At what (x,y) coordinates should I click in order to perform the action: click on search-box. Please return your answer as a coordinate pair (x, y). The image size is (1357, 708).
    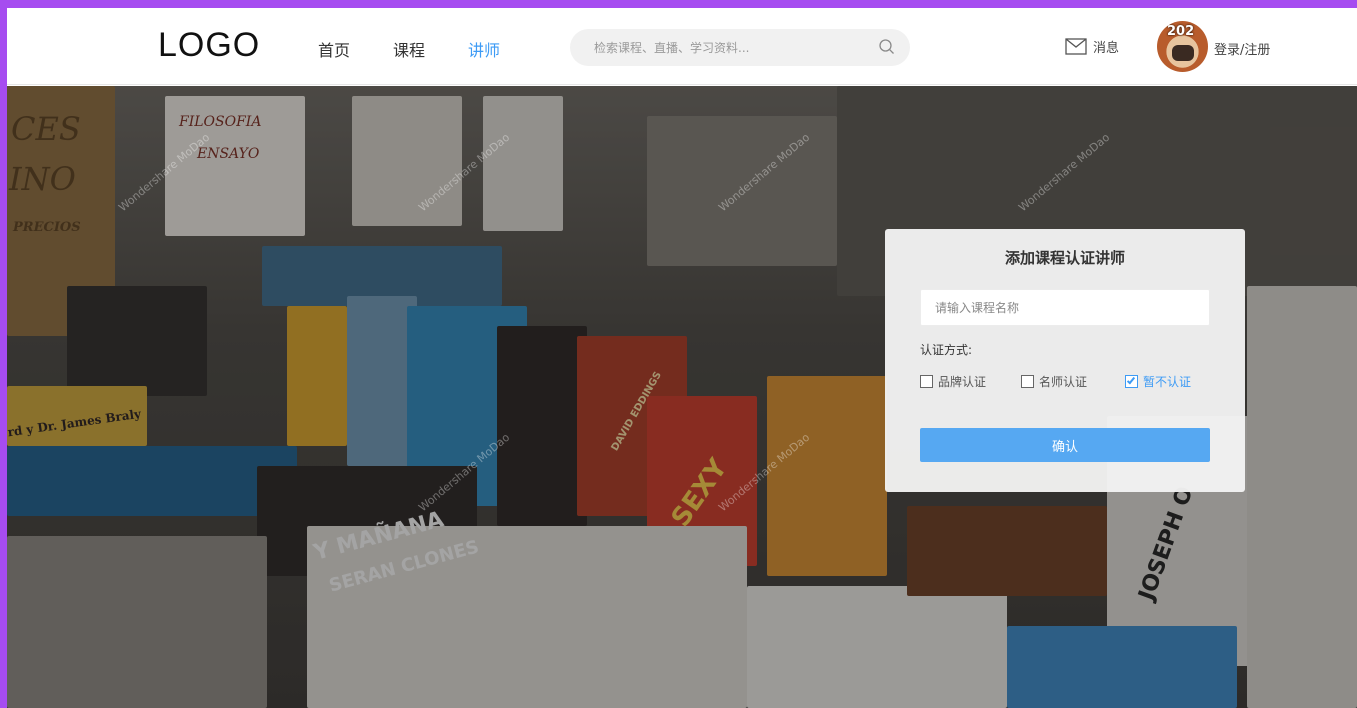
    Looking at the image, I should click on (740, 47).